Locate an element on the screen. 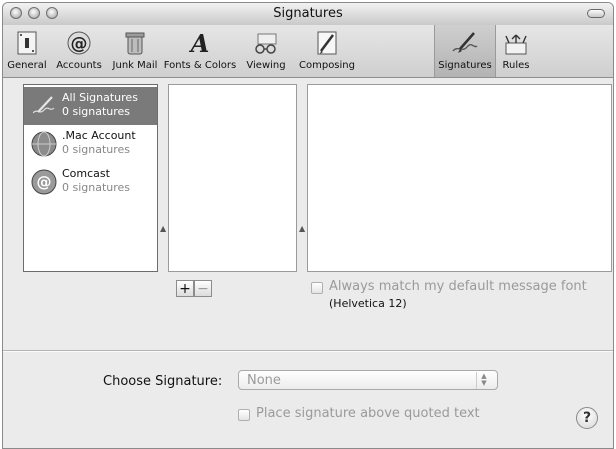 Image resolution: width=616 pixels, height=449 pixels. tab-label: Viewing is located at coordinates (266, 65).